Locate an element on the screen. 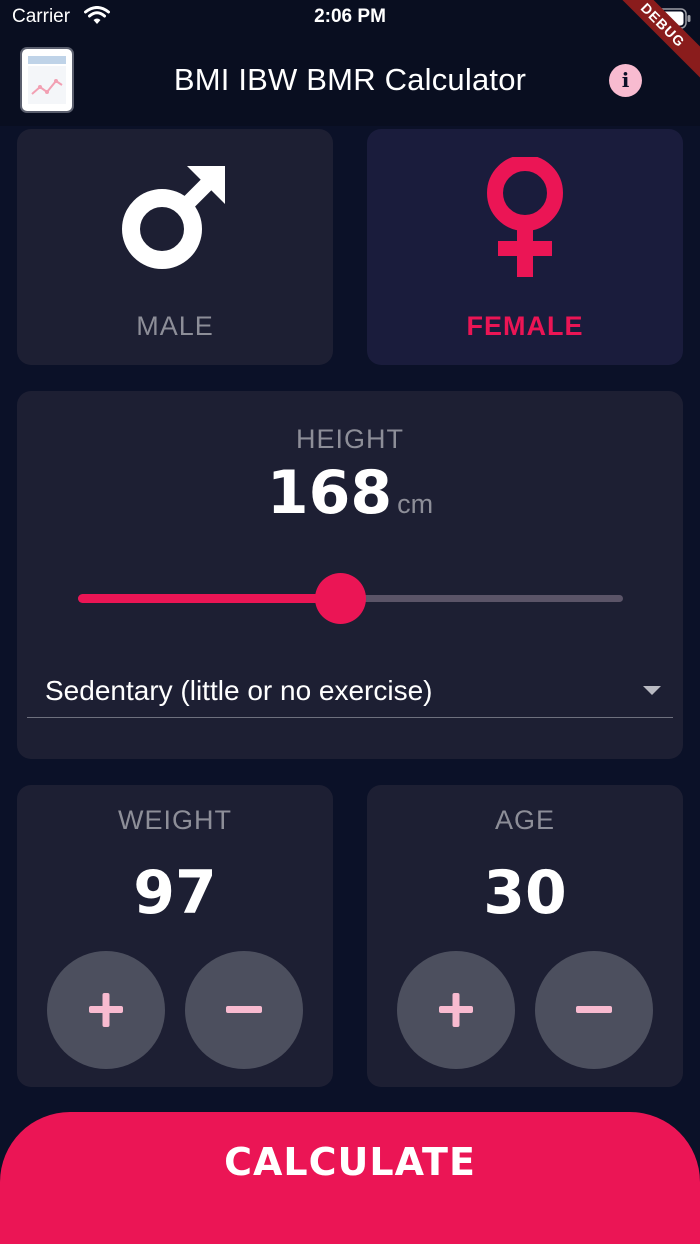  height-readout: 168 cm is located at coordinates (350, 493).